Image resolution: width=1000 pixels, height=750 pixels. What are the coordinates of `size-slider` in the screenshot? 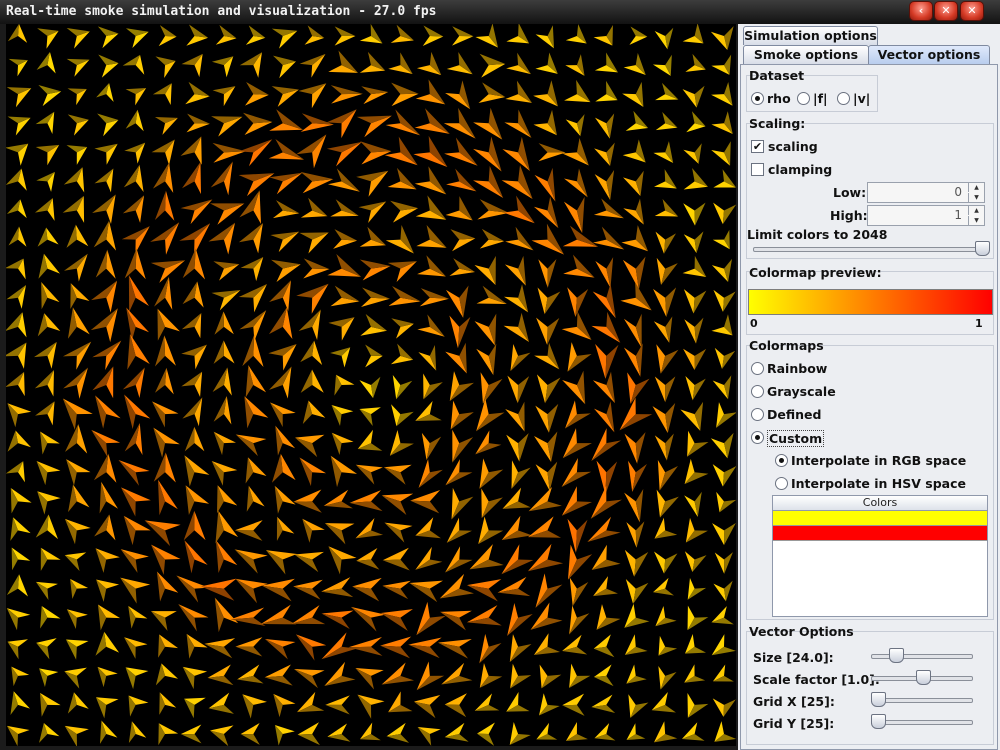 It's located at (922, 656).